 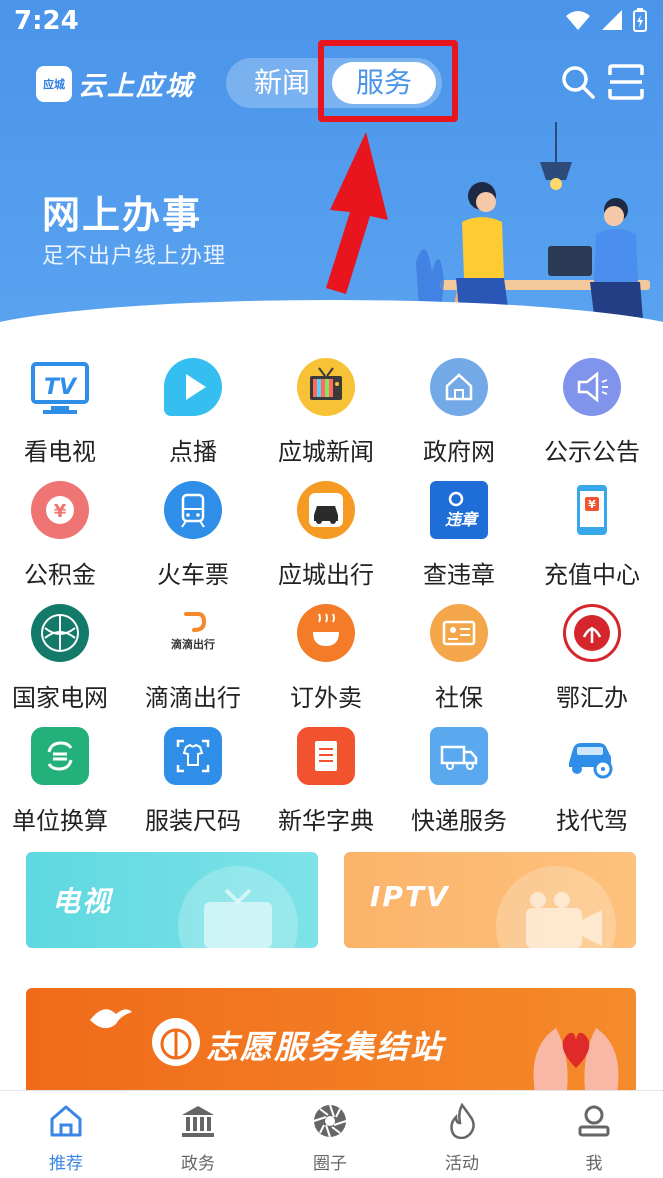 I want to click on grid-label: 火车票, so click(x=193, y=575).